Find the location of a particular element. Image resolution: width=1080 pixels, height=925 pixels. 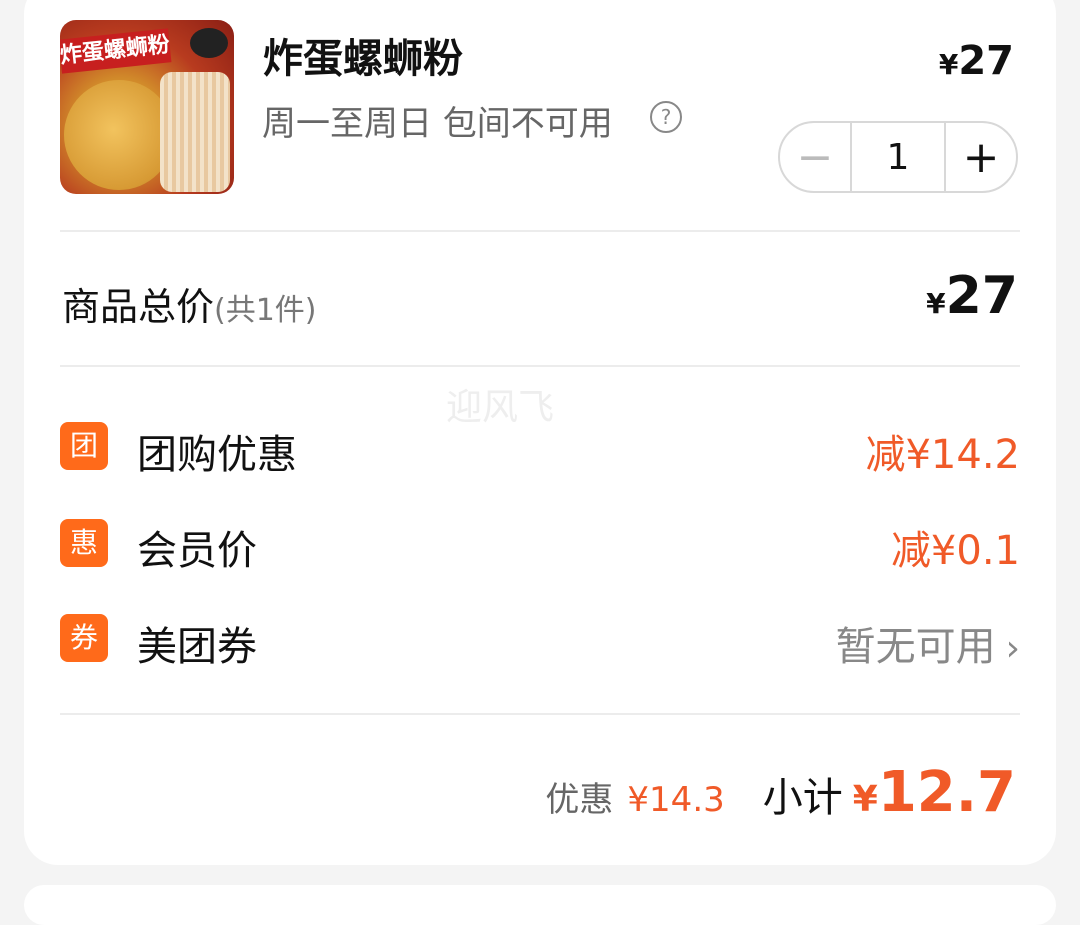

quantity-stepper: − 1 + is located at coordinates (898, 157).